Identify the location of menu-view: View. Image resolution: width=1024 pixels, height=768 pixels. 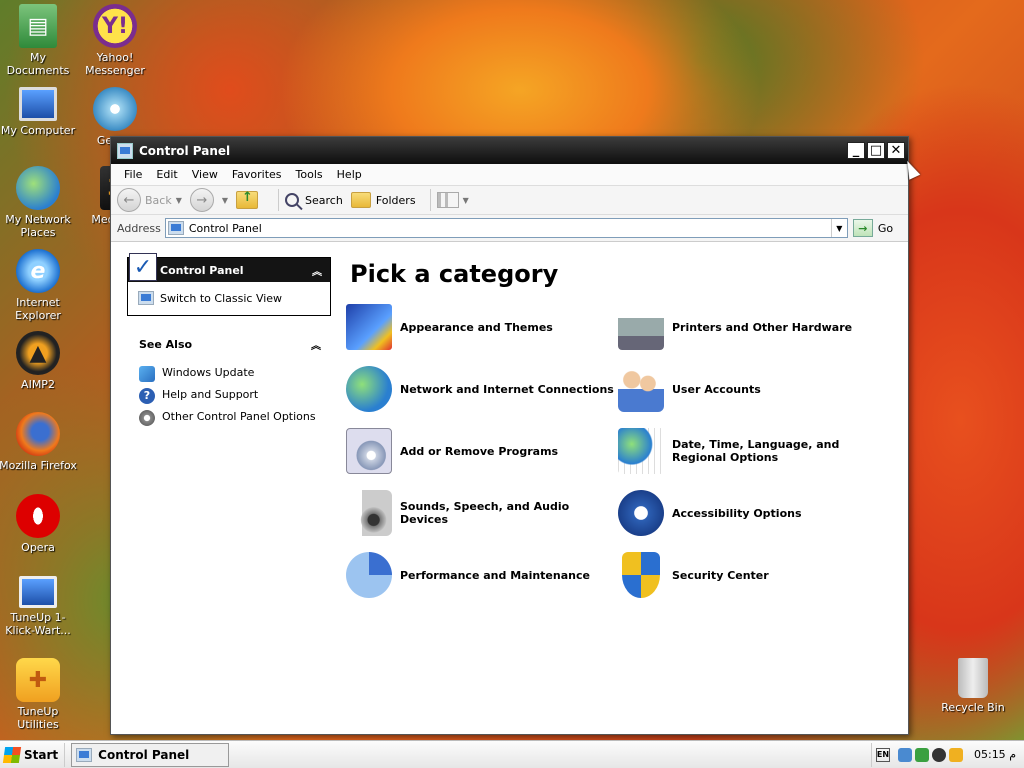
(205, 174).